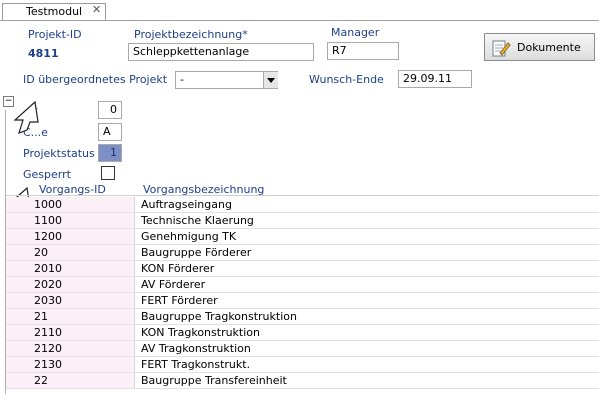 This screenshot has height=394, width=599. Describe the element at coordinates (363, 51) in the screenshot. I see `manager-field: R7` at that location.